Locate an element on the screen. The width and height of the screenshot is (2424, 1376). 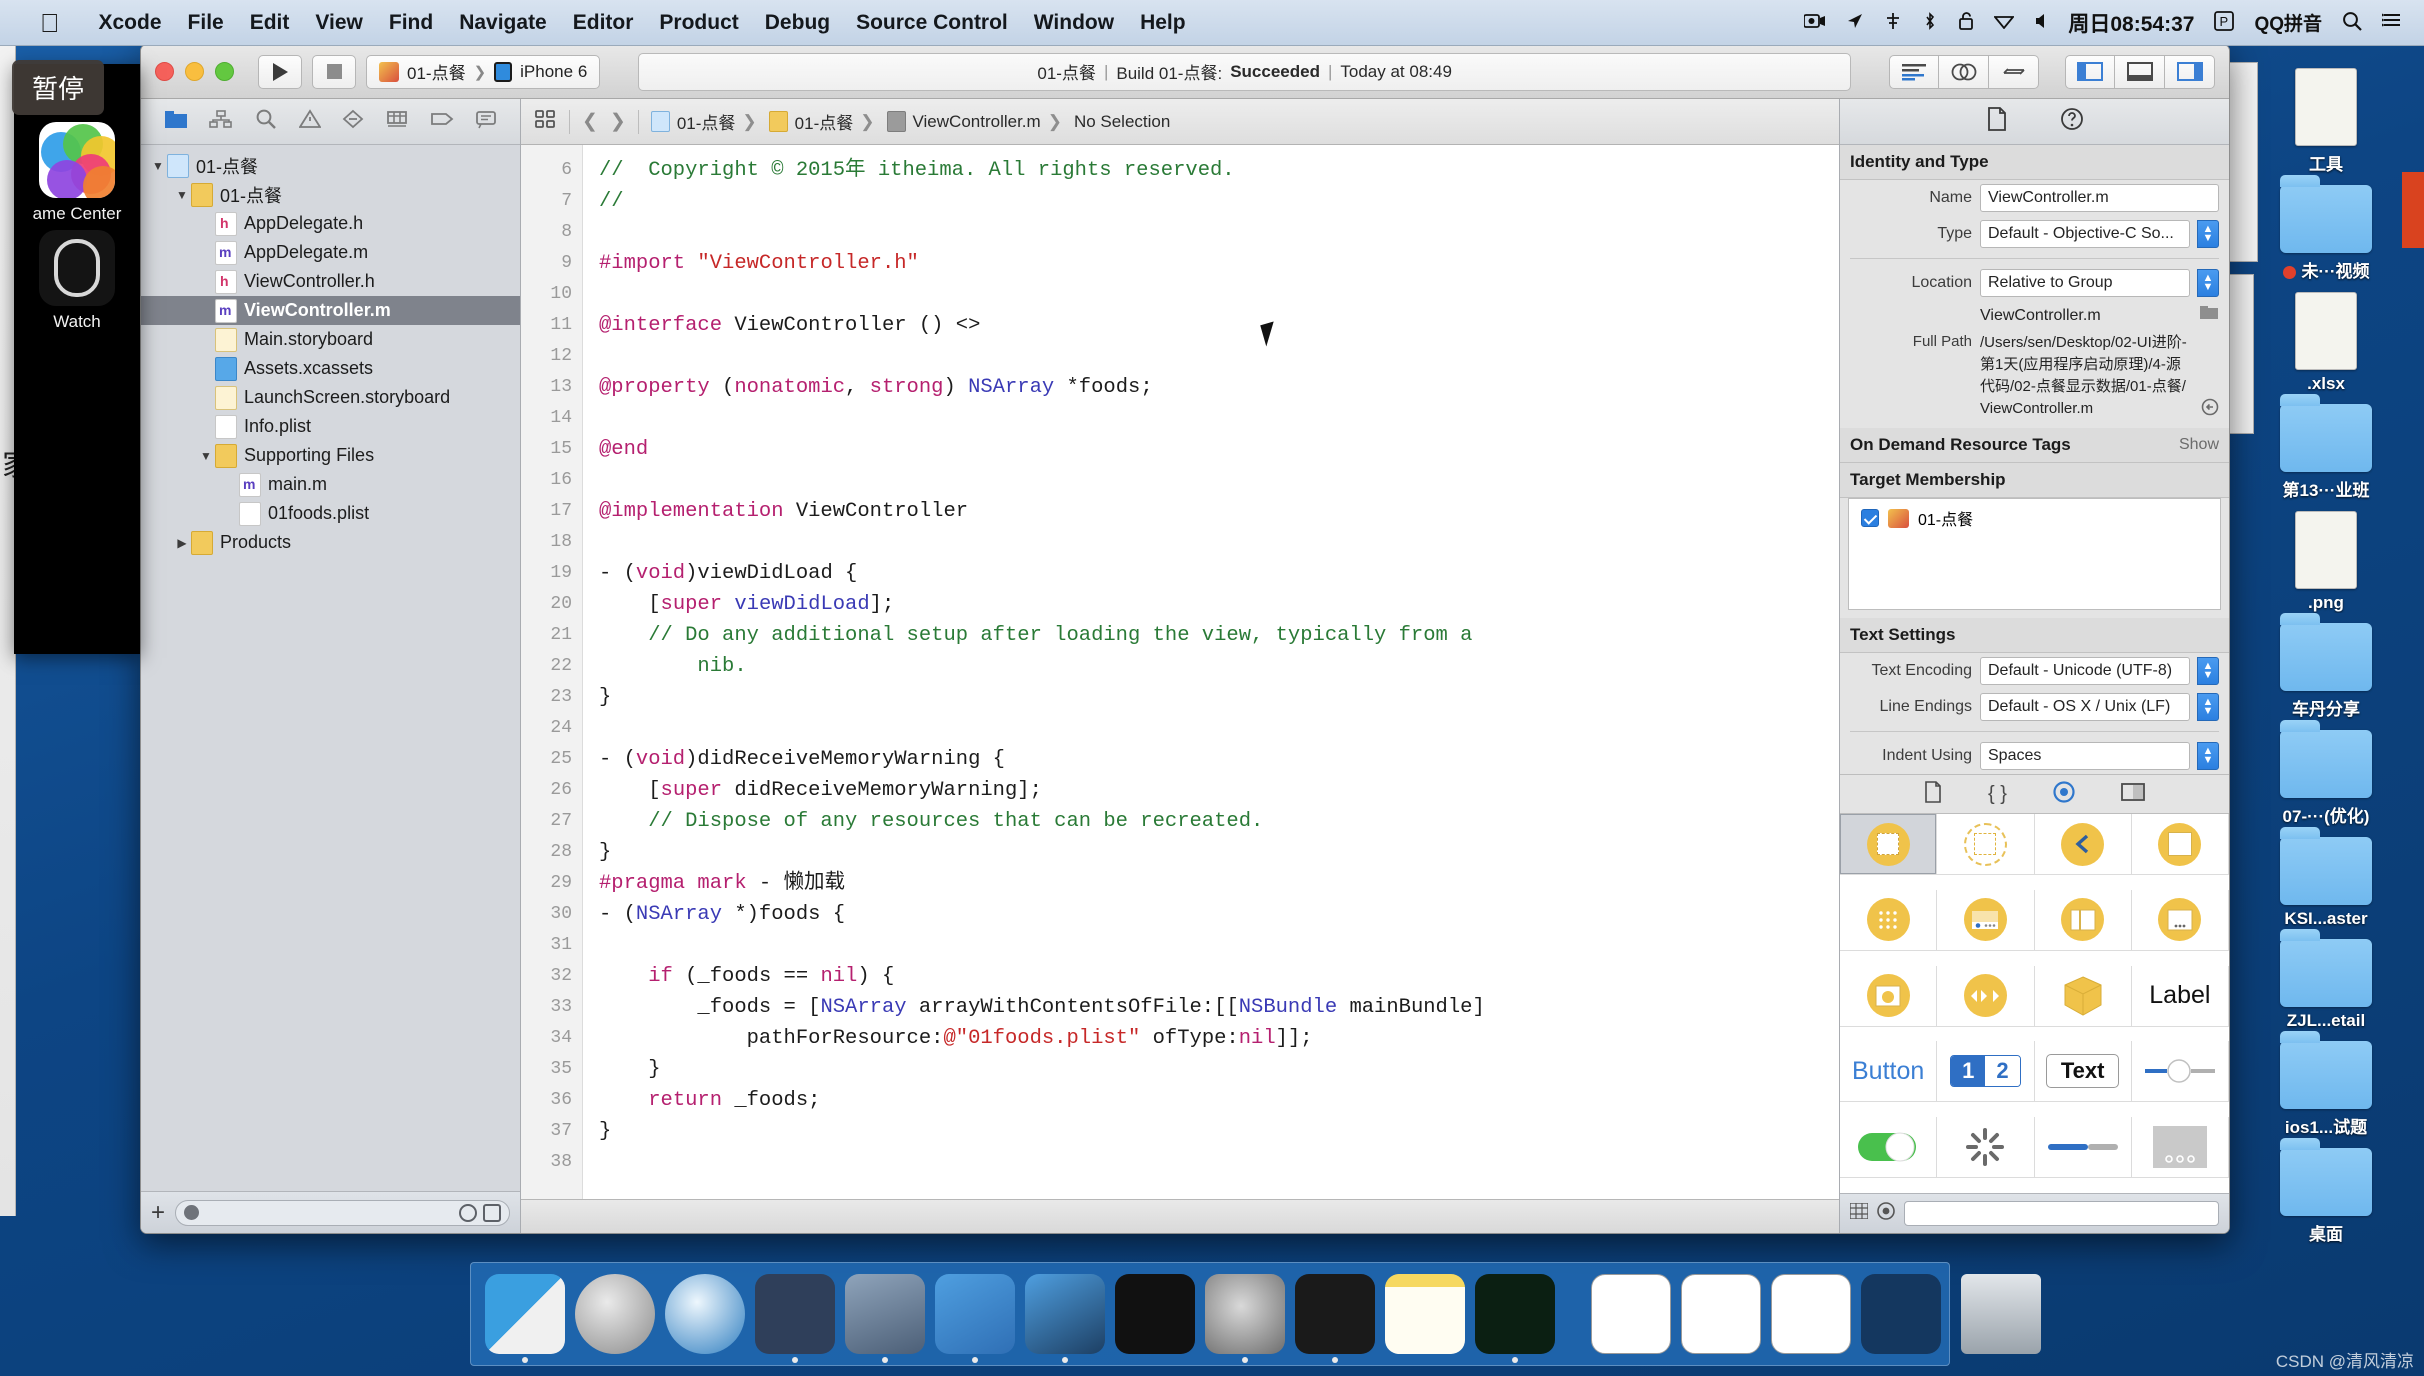
menu-item-xcode: Xcode is located at coordinates (130, 23).